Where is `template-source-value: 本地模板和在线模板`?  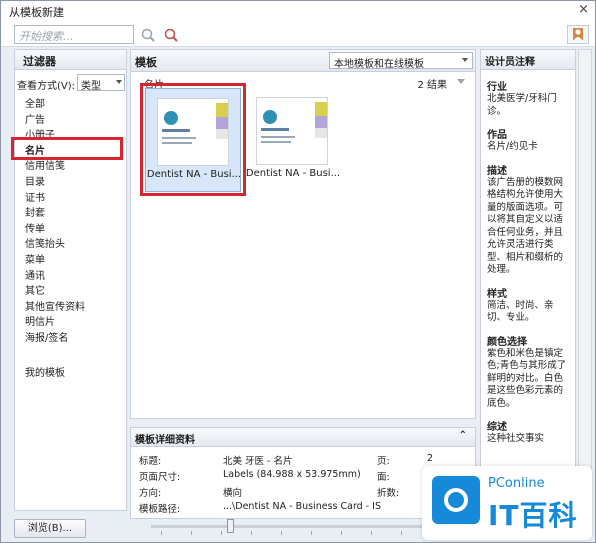
template-source-value: 本地模板和在线模板 is located at coordinates (379, 64).